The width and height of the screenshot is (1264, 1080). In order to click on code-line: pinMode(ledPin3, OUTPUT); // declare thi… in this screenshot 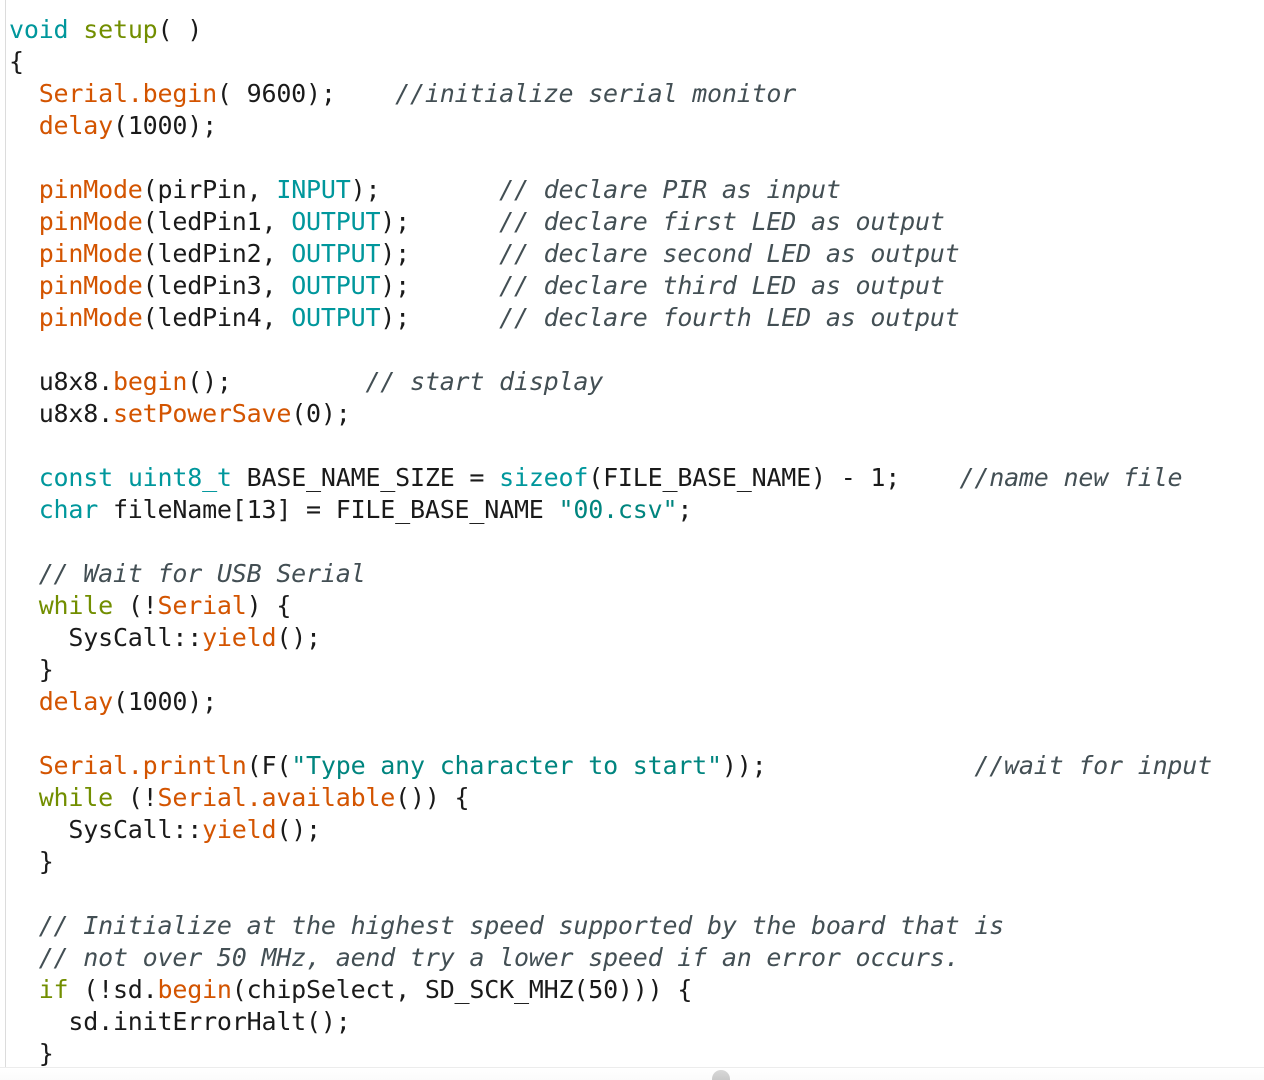, I will do `click(636, 286)`.